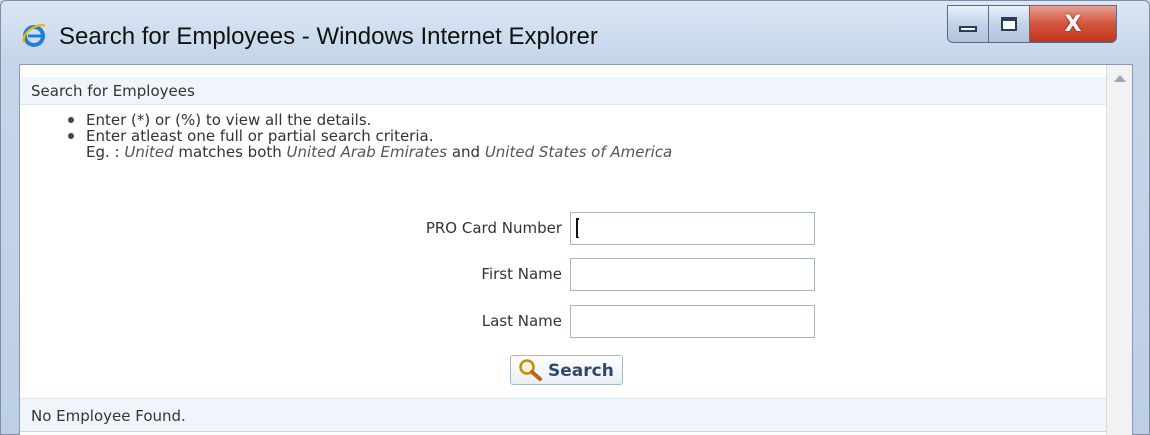  Describe the element at coordinates (149, 152) in the screenshot. I see `example-term: United` at that location.